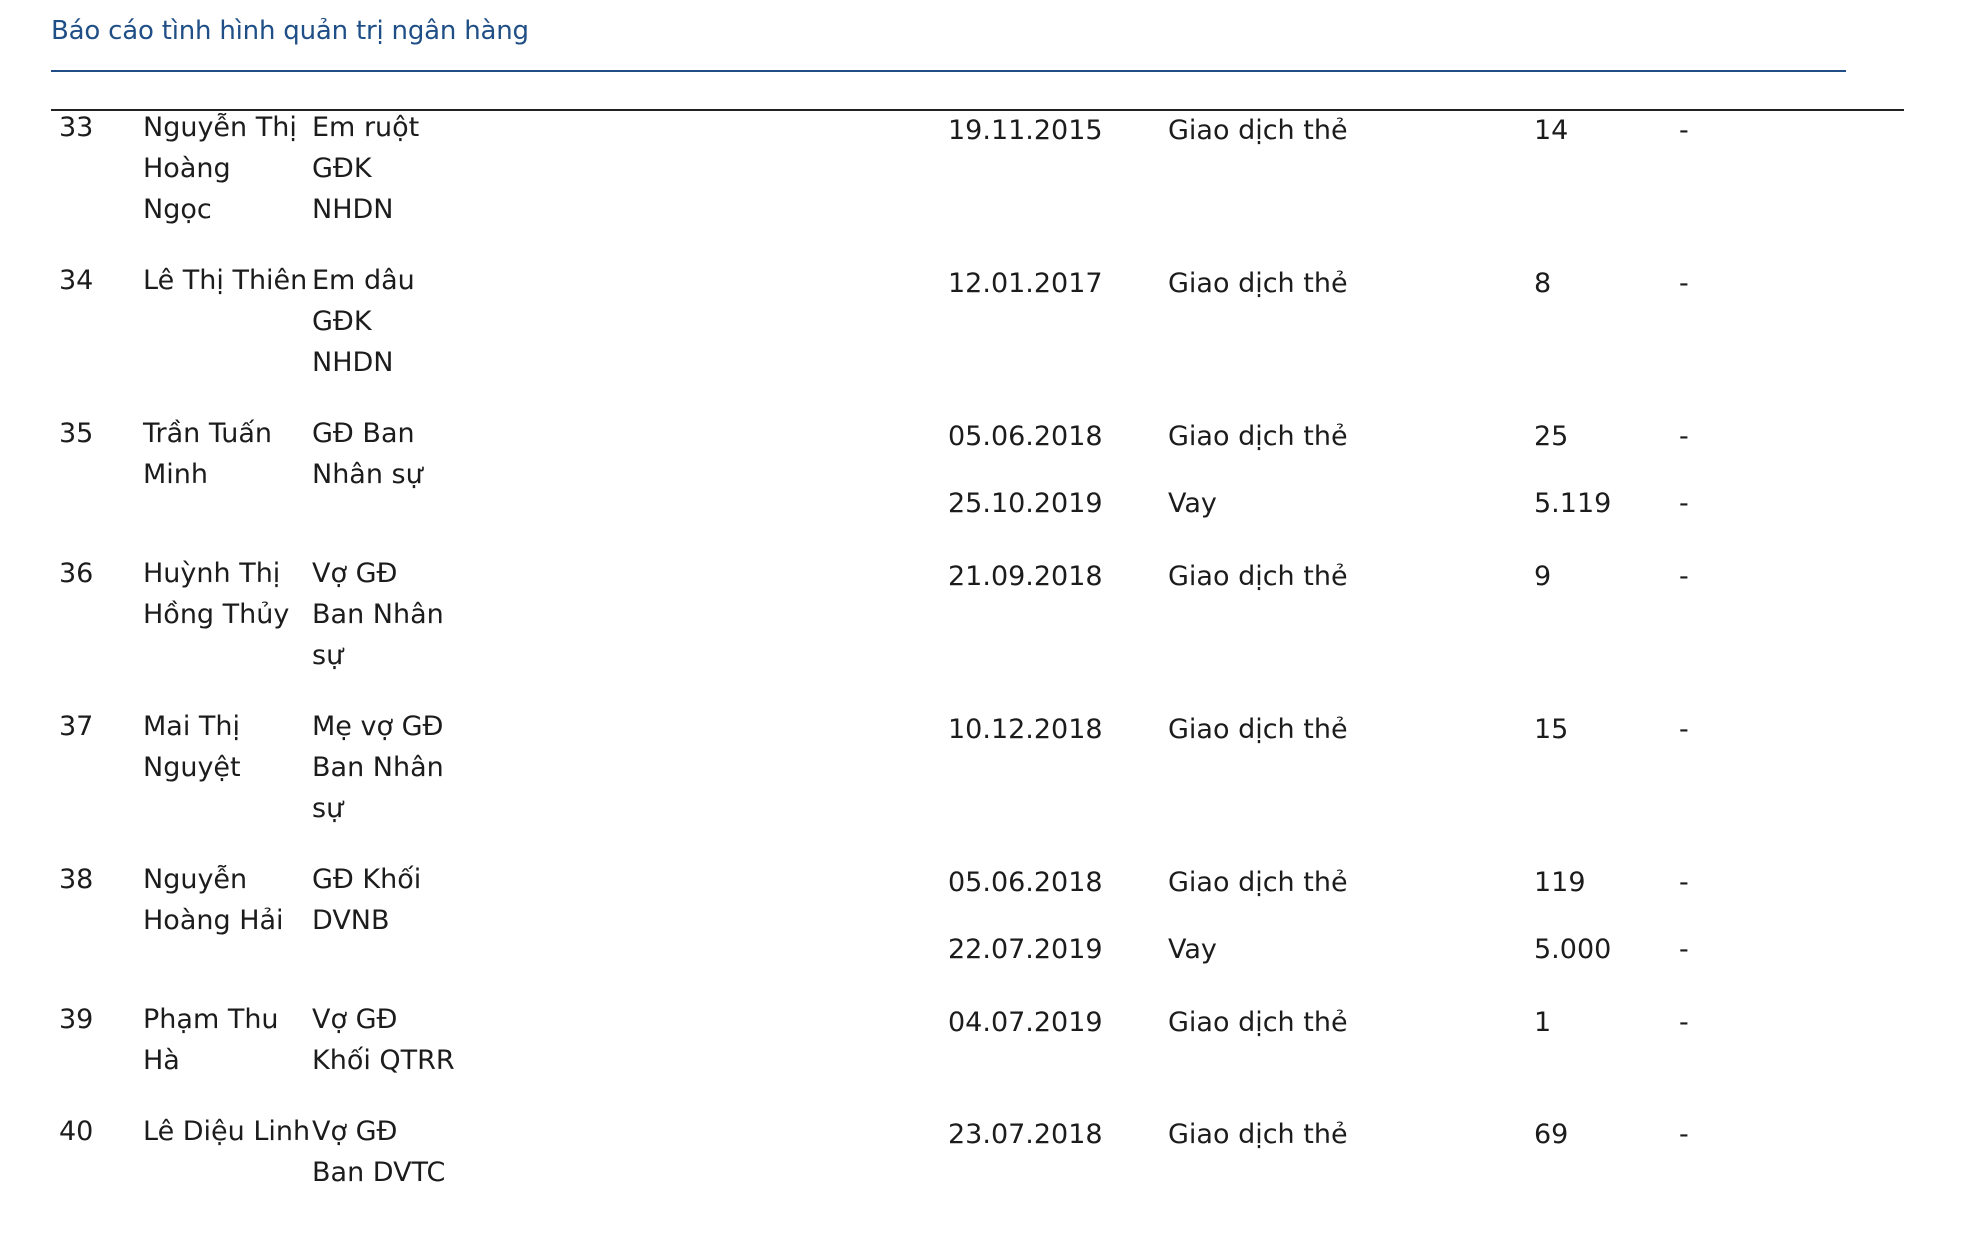 The height and width of the screenshot is (1250, 1972). I want to click on transaction-line: 23.07.2018 Giao dịch thẻ 69 -, so click(986, 1134).